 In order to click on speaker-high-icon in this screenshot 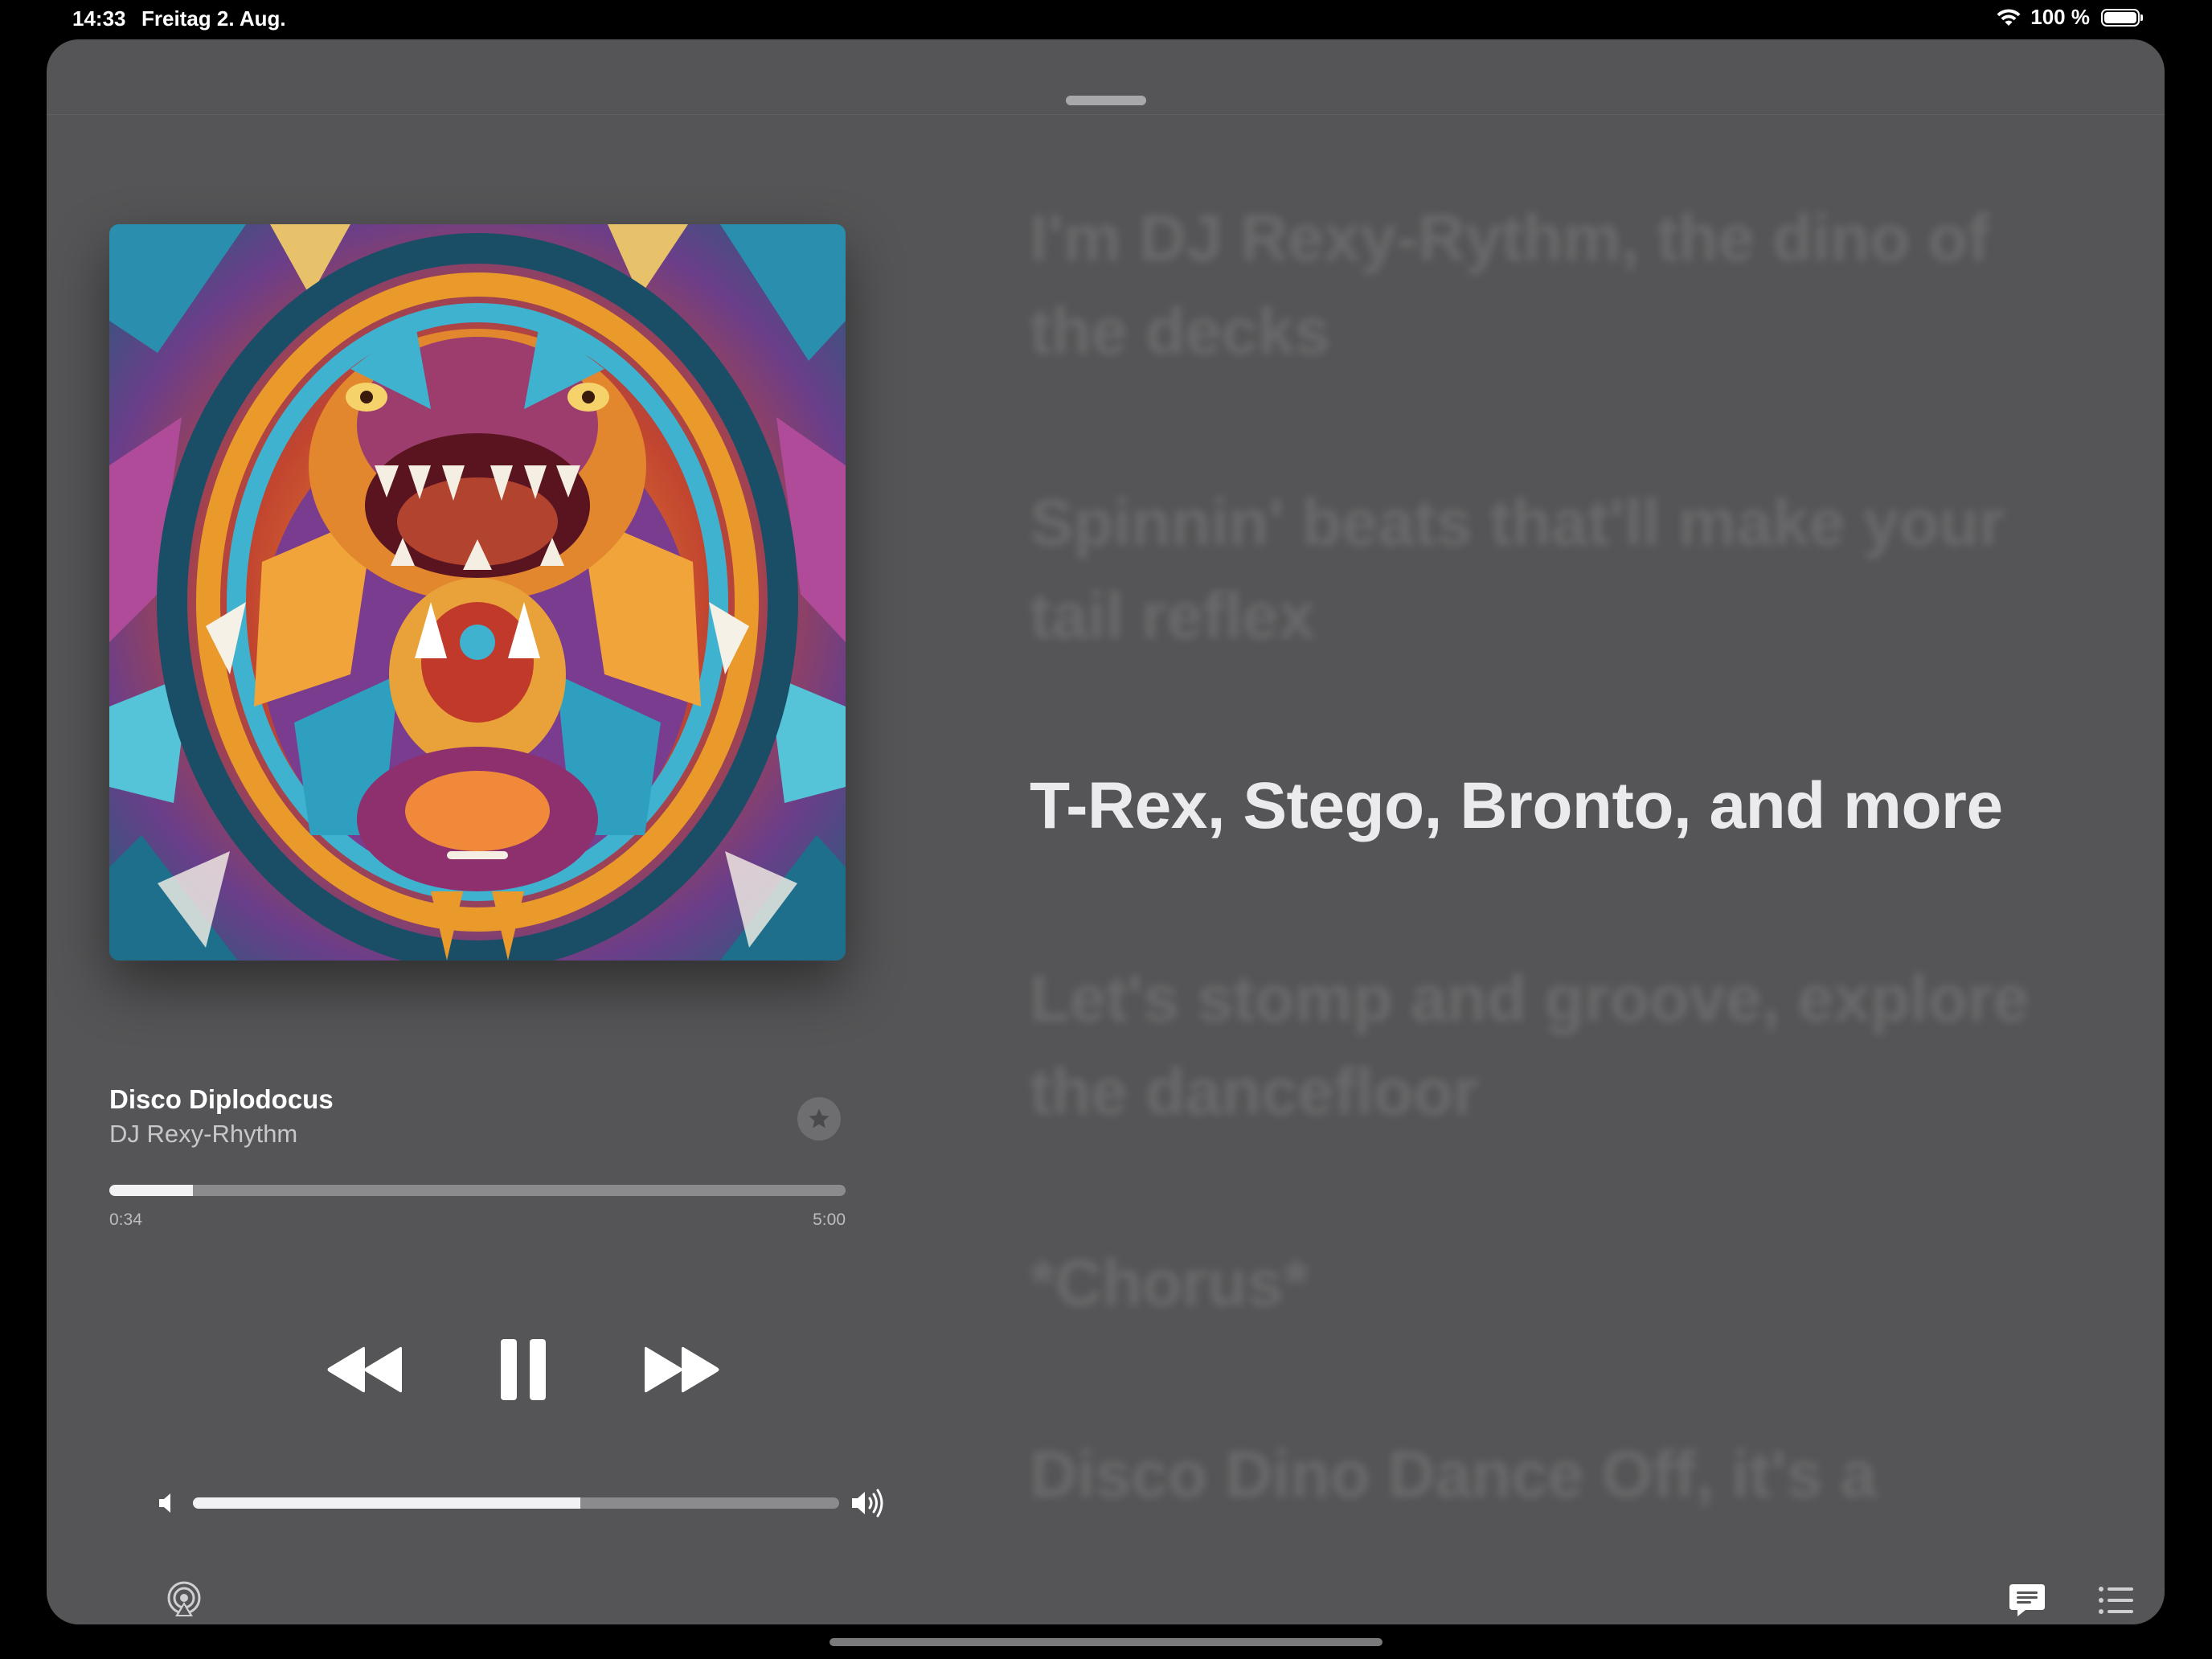, I will do `click(867, 1503)`.